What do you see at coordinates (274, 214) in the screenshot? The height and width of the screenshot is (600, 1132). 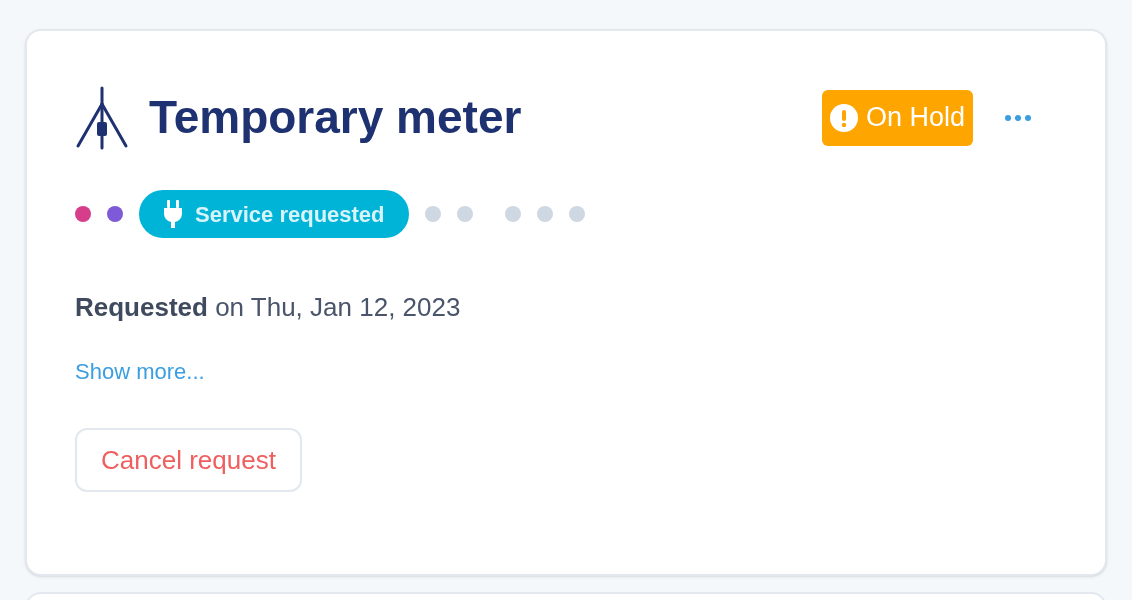 I see `current-step-pill: Service requested` at bounding box center [274, 214].